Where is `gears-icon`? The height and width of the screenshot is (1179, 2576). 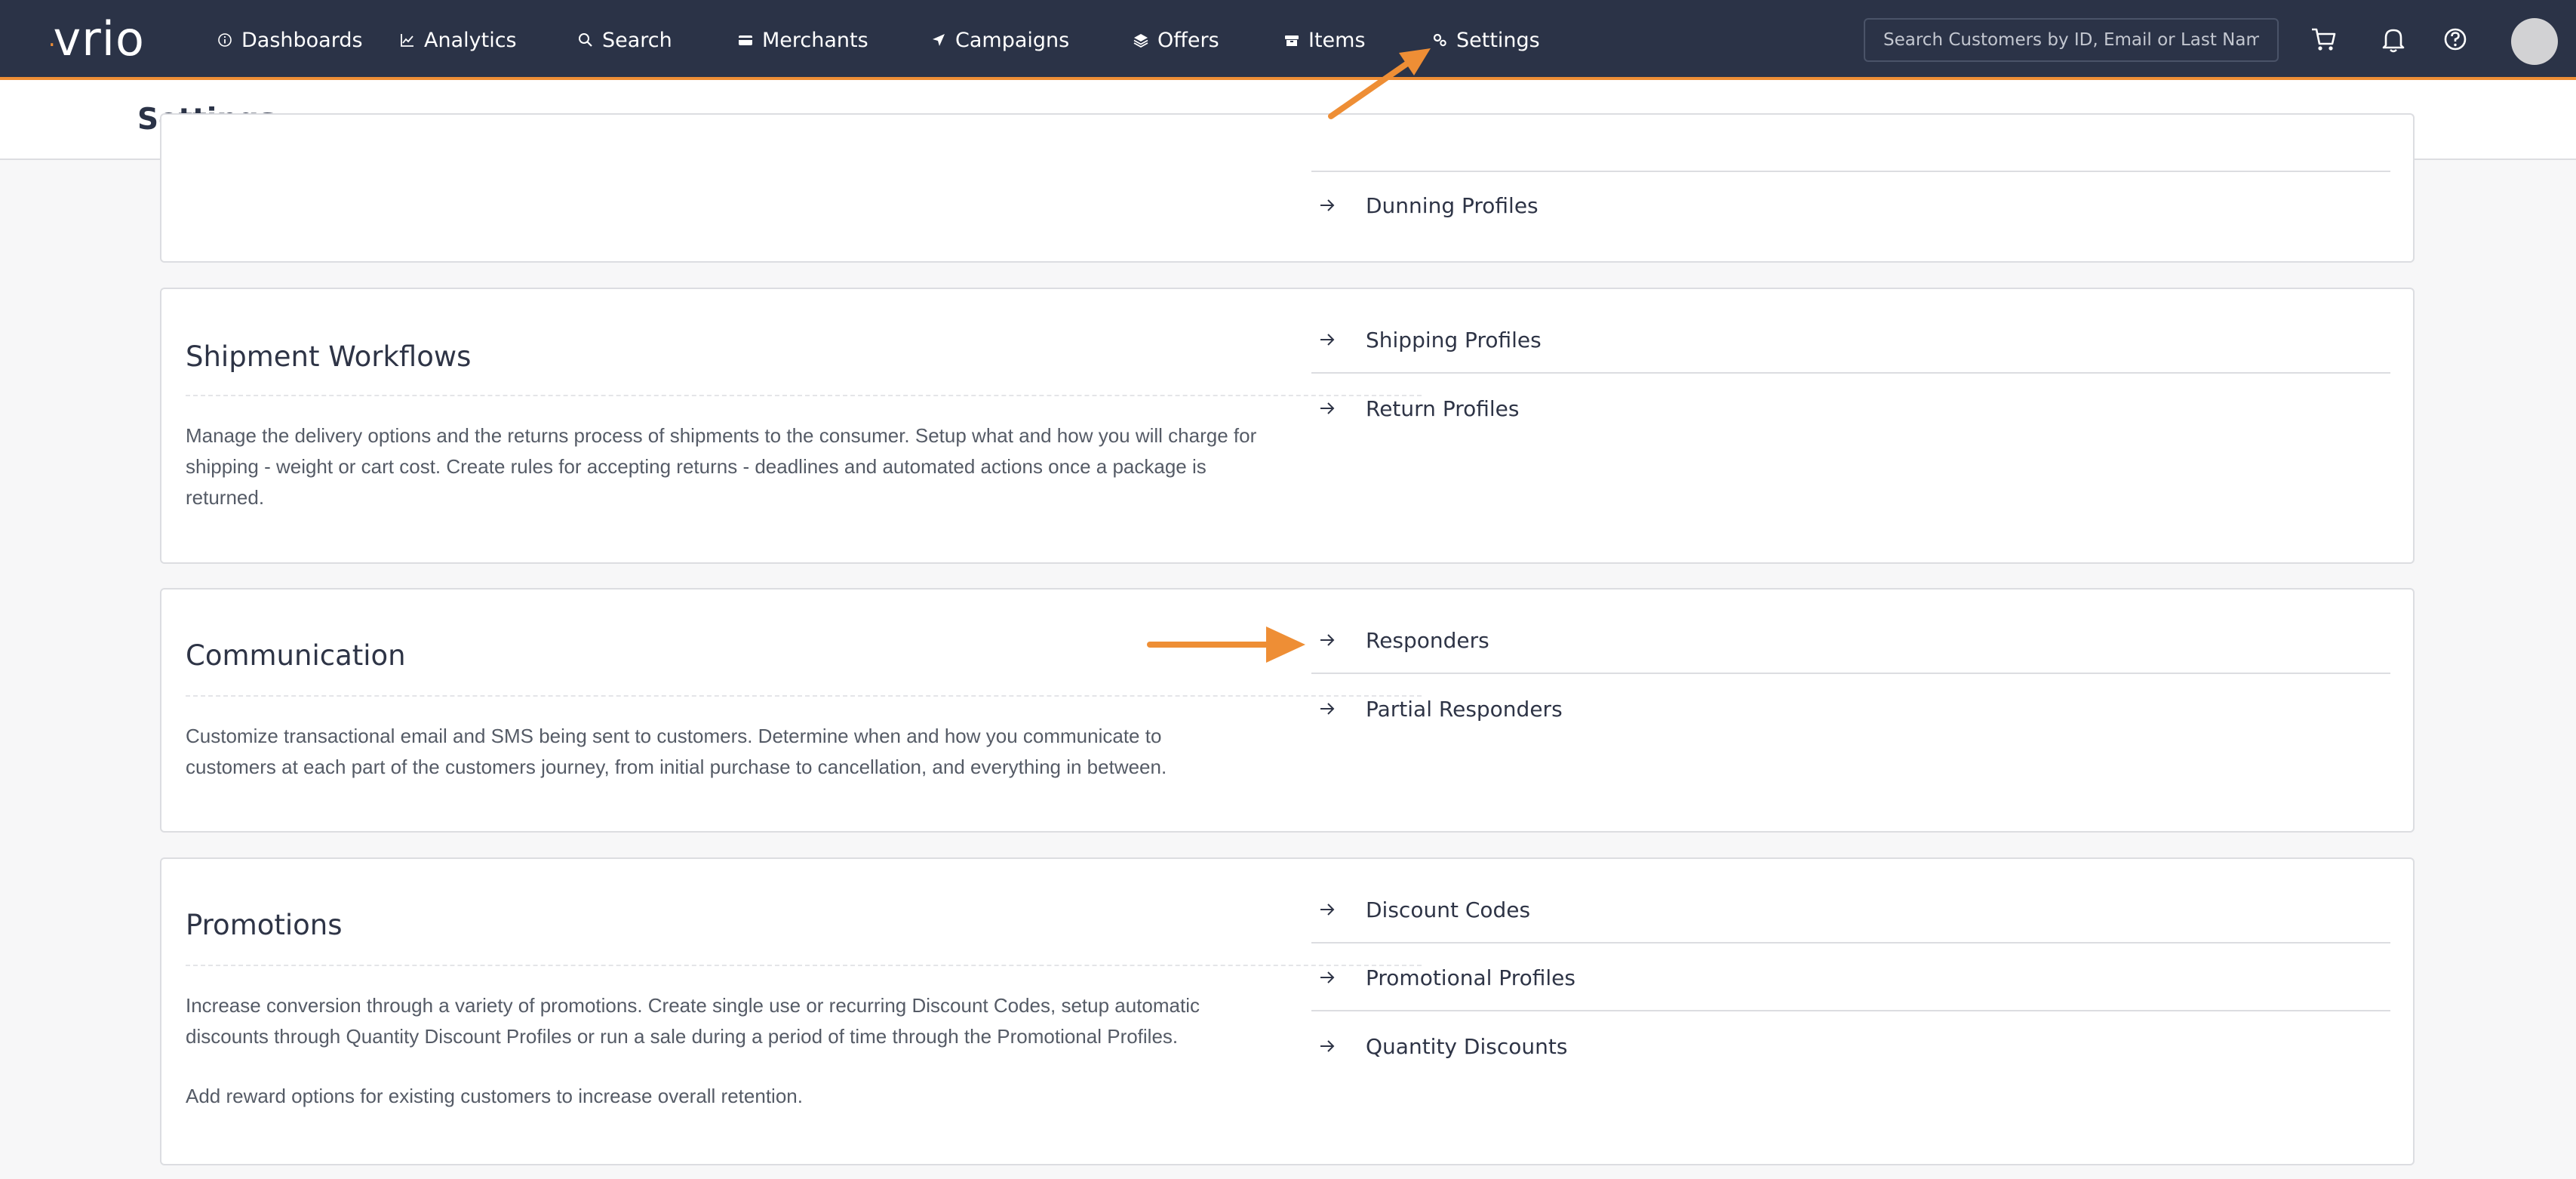
gears-icon is located at coordinates (1439, 40).